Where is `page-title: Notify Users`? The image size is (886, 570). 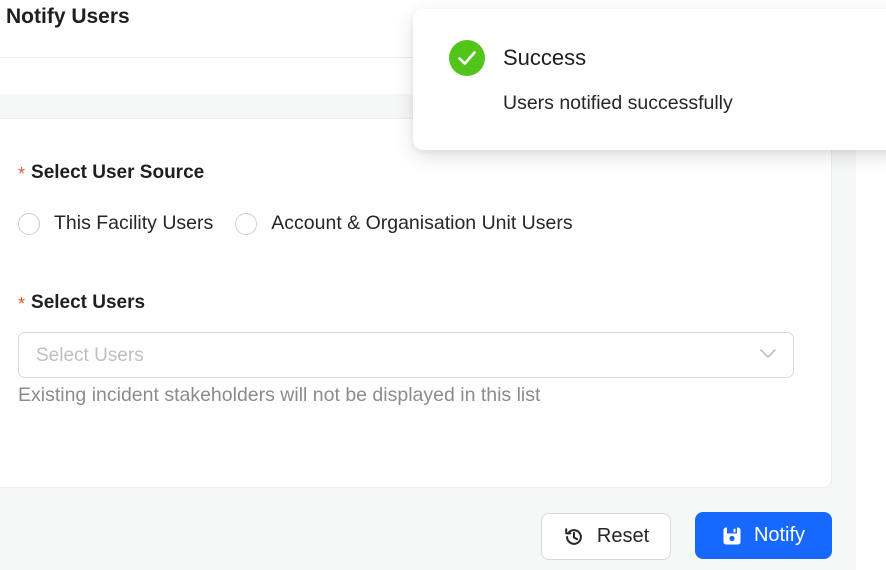 page-title: Notify Users is located at coordinates (68, 16).